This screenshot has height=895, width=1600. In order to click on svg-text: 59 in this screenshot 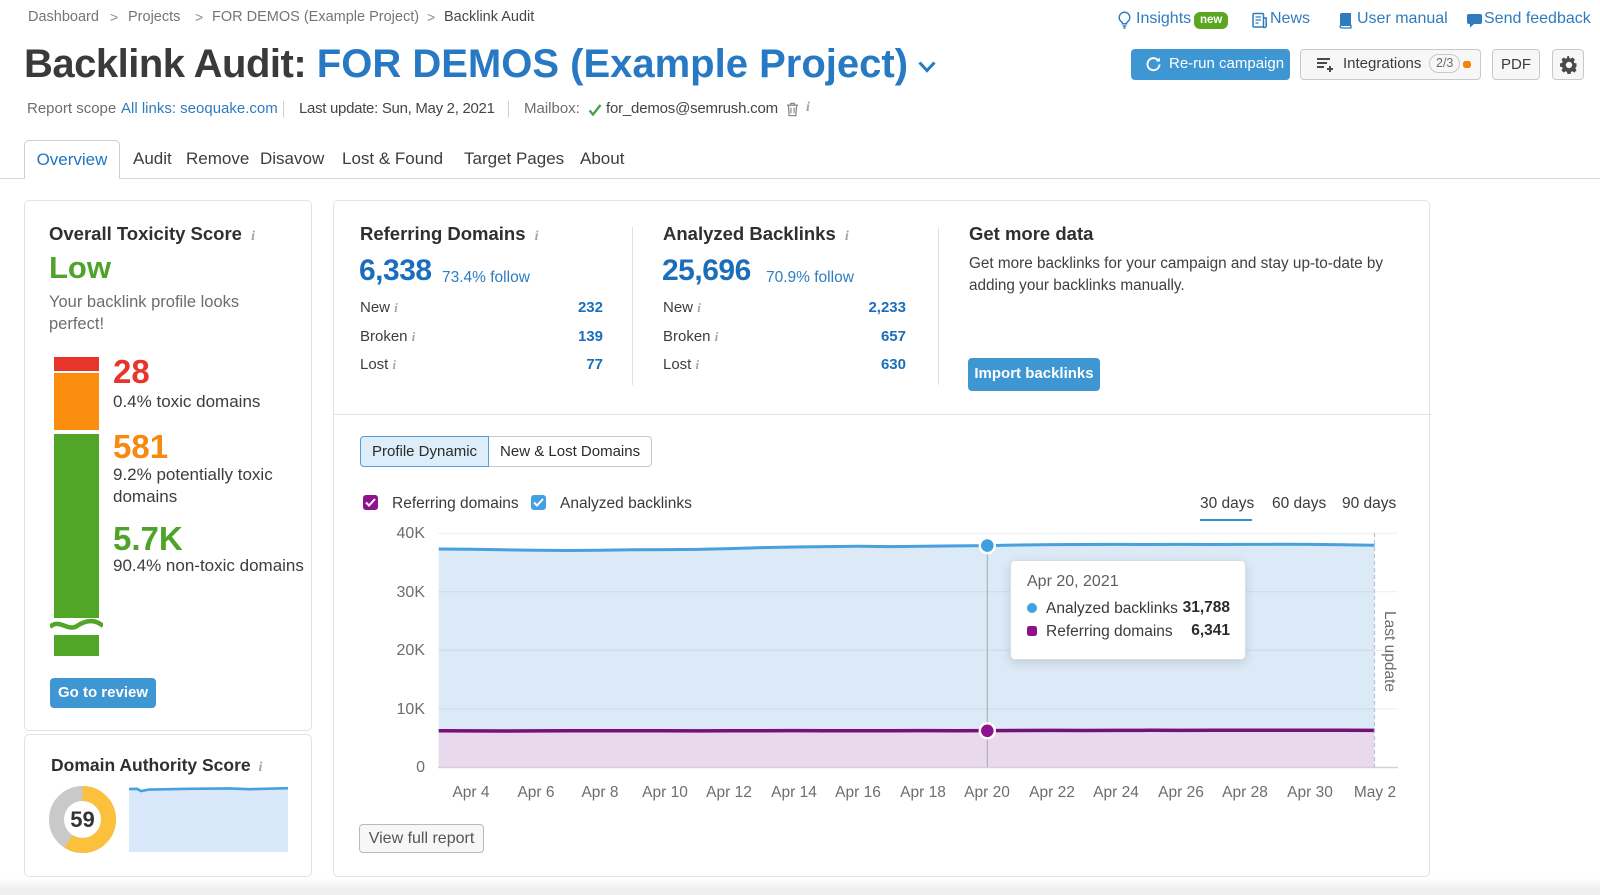, I will do `click(82, 819)`.